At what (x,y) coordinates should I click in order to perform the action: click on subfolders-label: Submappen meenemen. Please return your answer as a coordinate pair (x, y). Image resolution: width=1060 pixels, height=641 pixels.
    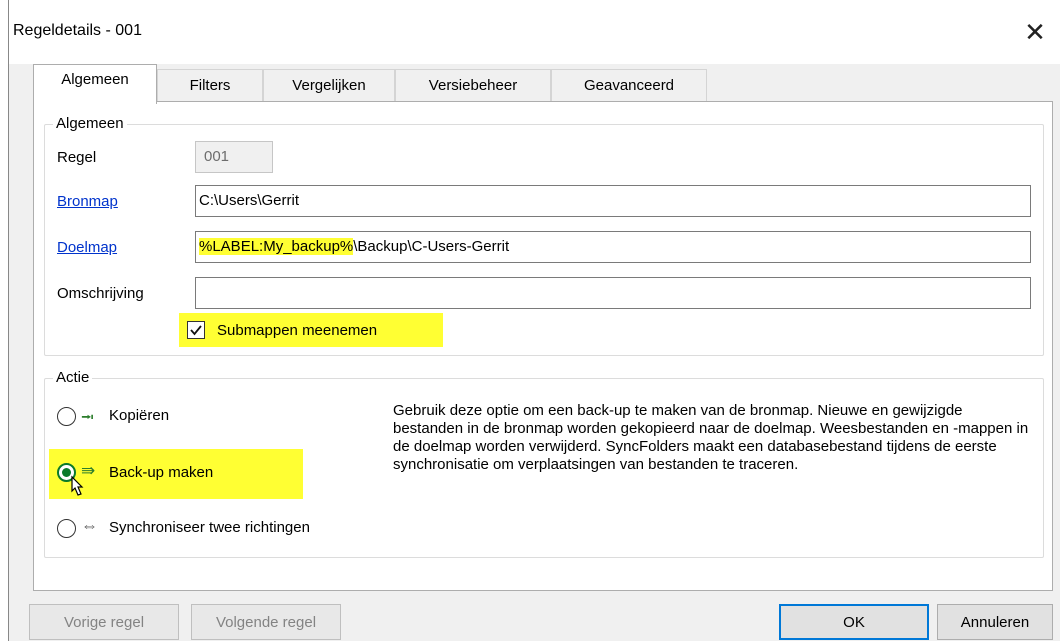
    Looking at the image, I should click on (297, 330).